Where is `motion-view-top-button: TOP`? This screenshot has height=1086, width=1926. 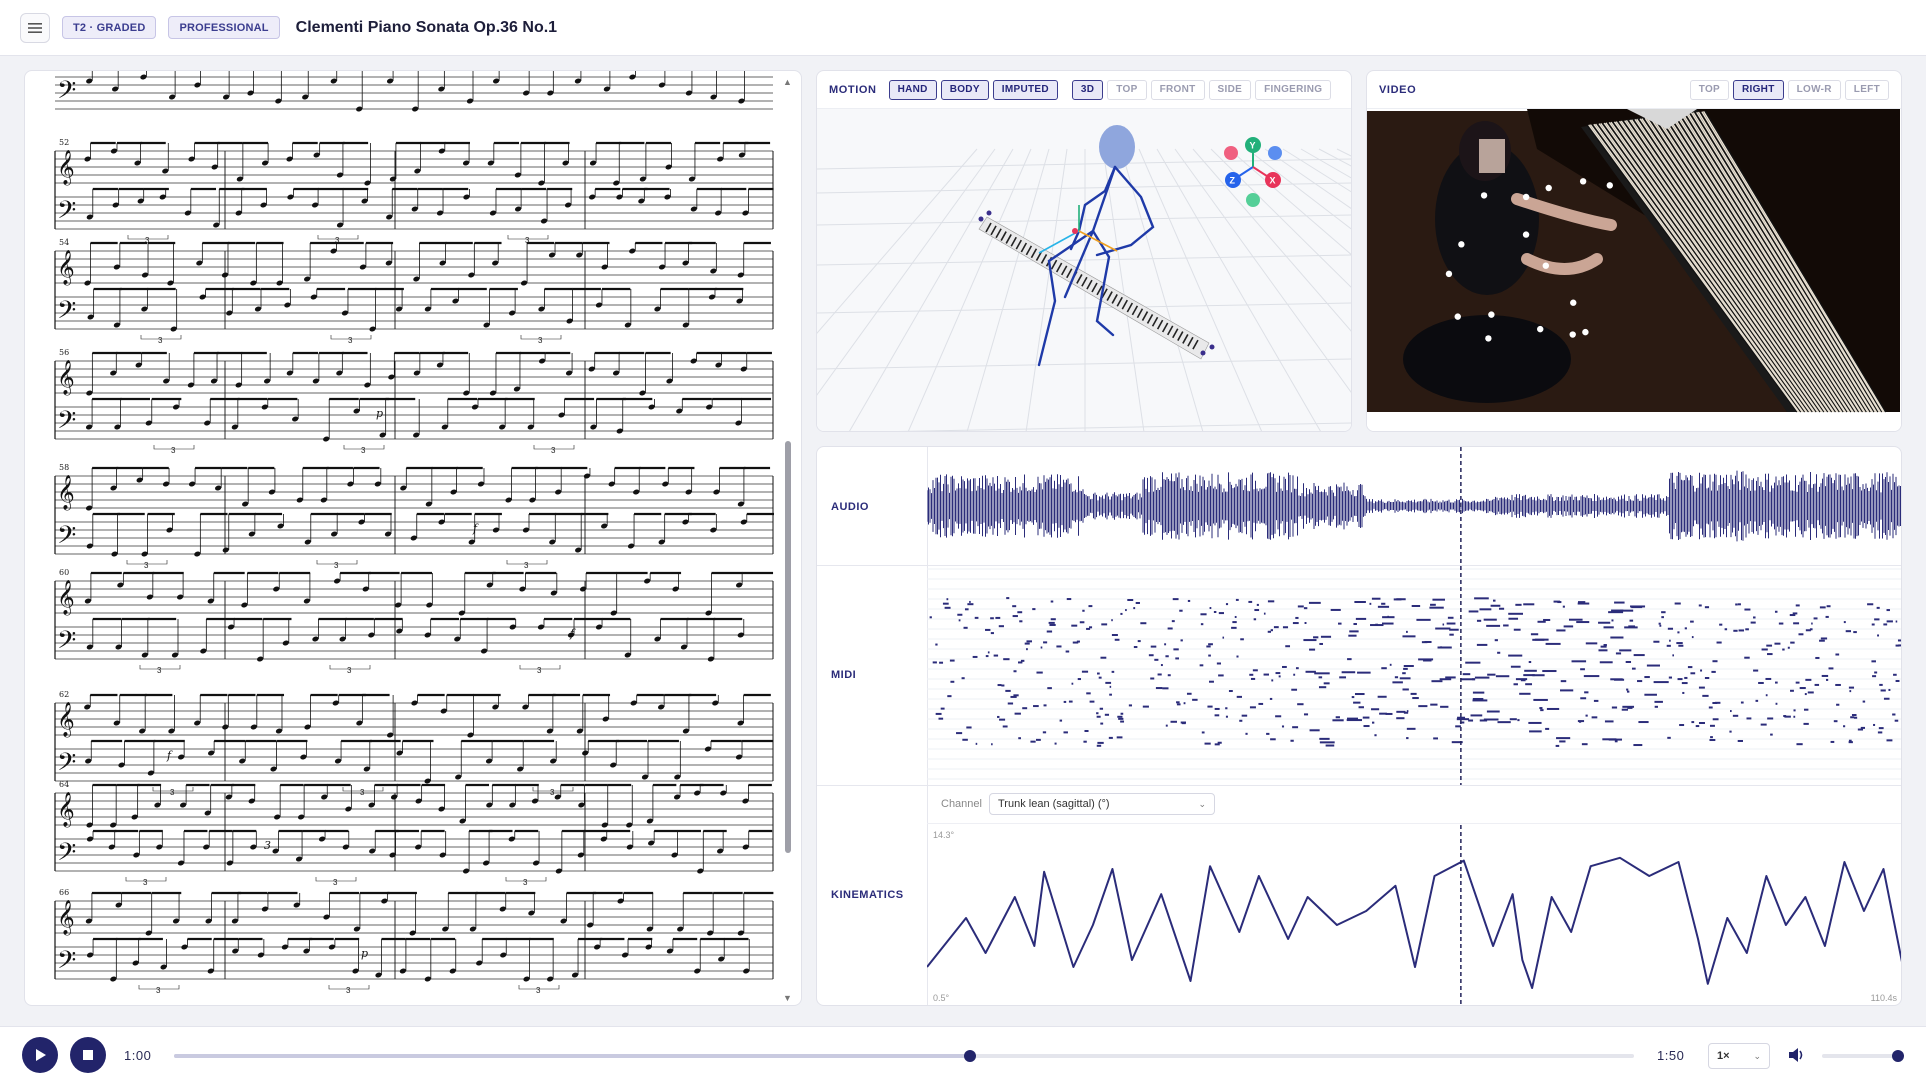
motion-view-top-button: TOP is located at coordinates (1127, 89).